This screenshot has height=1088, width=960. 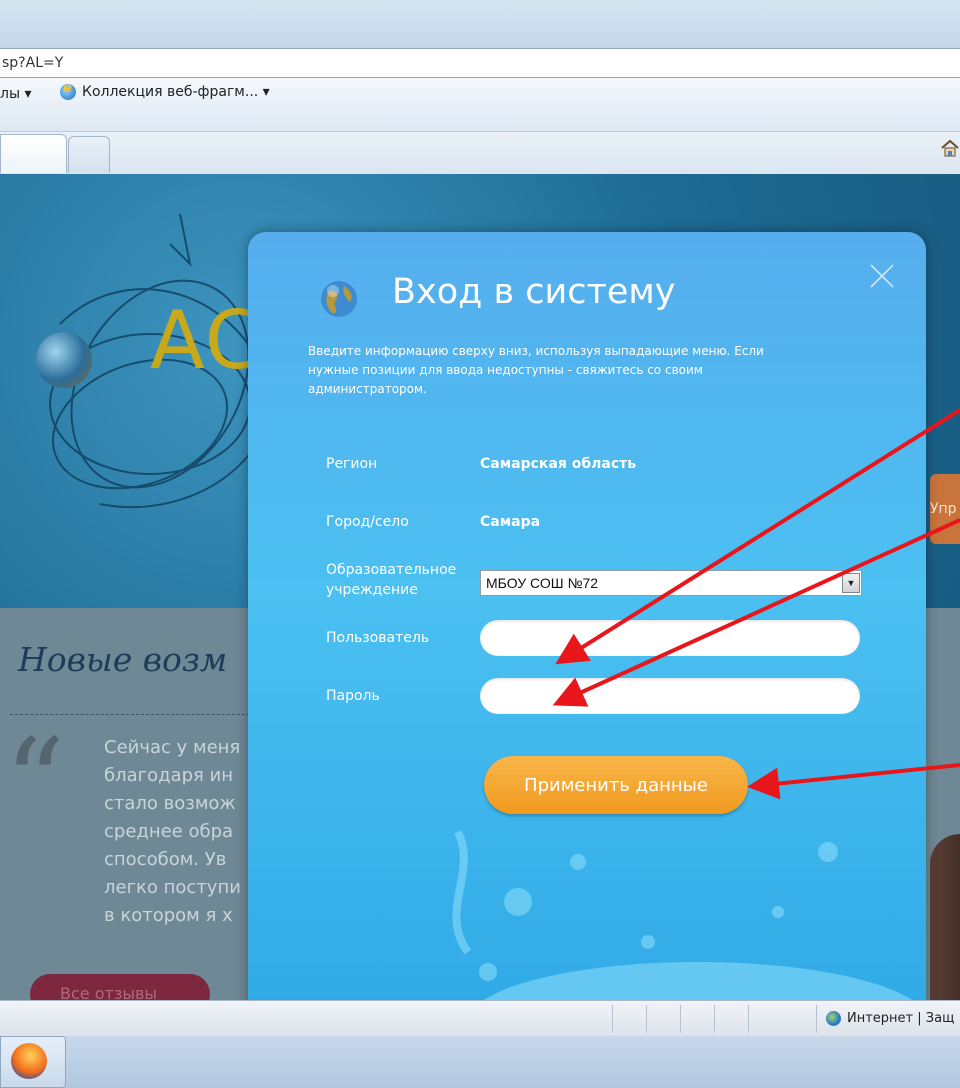 I want to click on window-titlebar, so click(x=480, y=24).